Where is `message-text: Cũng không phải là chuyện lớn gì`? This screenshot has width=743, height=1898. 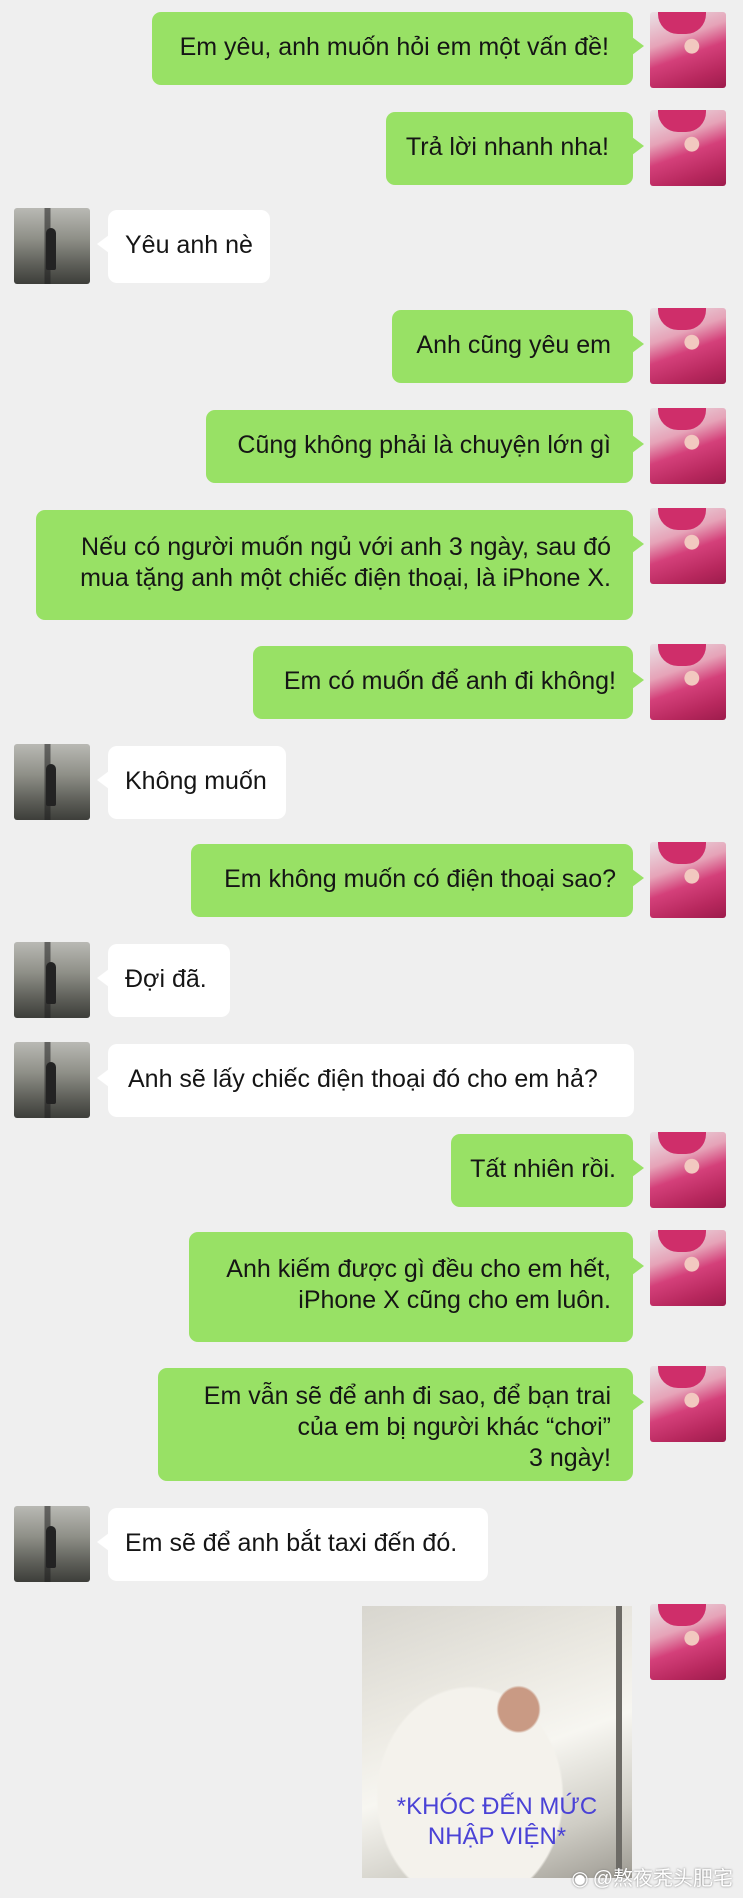 message-text: Cũng không phải là chuyện lớn gì is located at coordinates (424, 445).